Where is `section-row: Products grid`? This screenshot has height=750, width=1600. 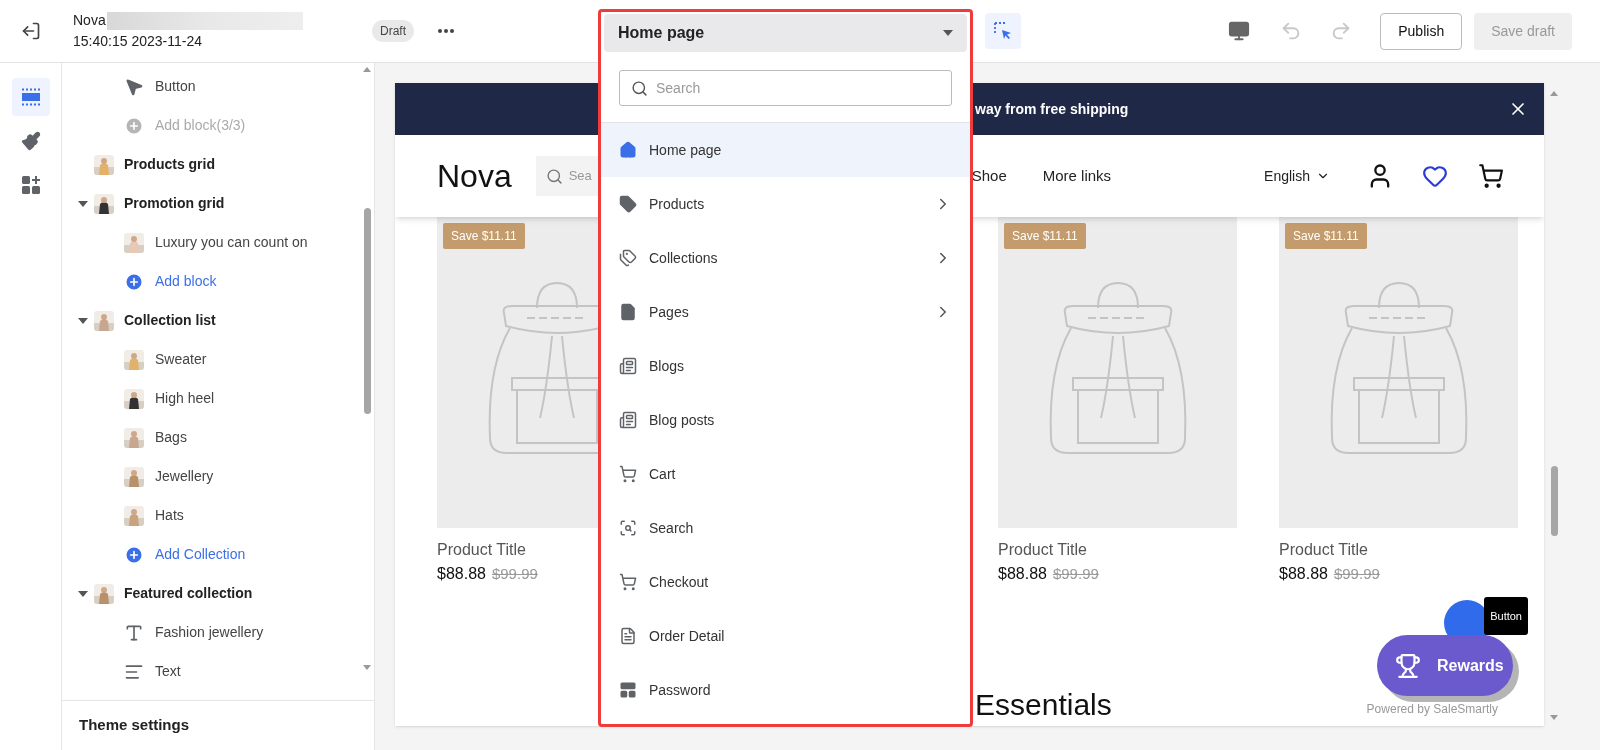 section-row: Products grid is located at coordinates (211, 164).